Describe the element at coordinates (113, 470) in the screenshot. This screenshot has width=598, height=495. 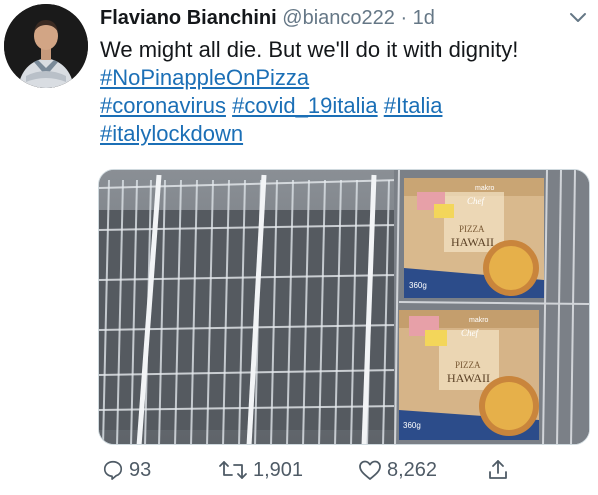
I see `reply-icon` at that location.